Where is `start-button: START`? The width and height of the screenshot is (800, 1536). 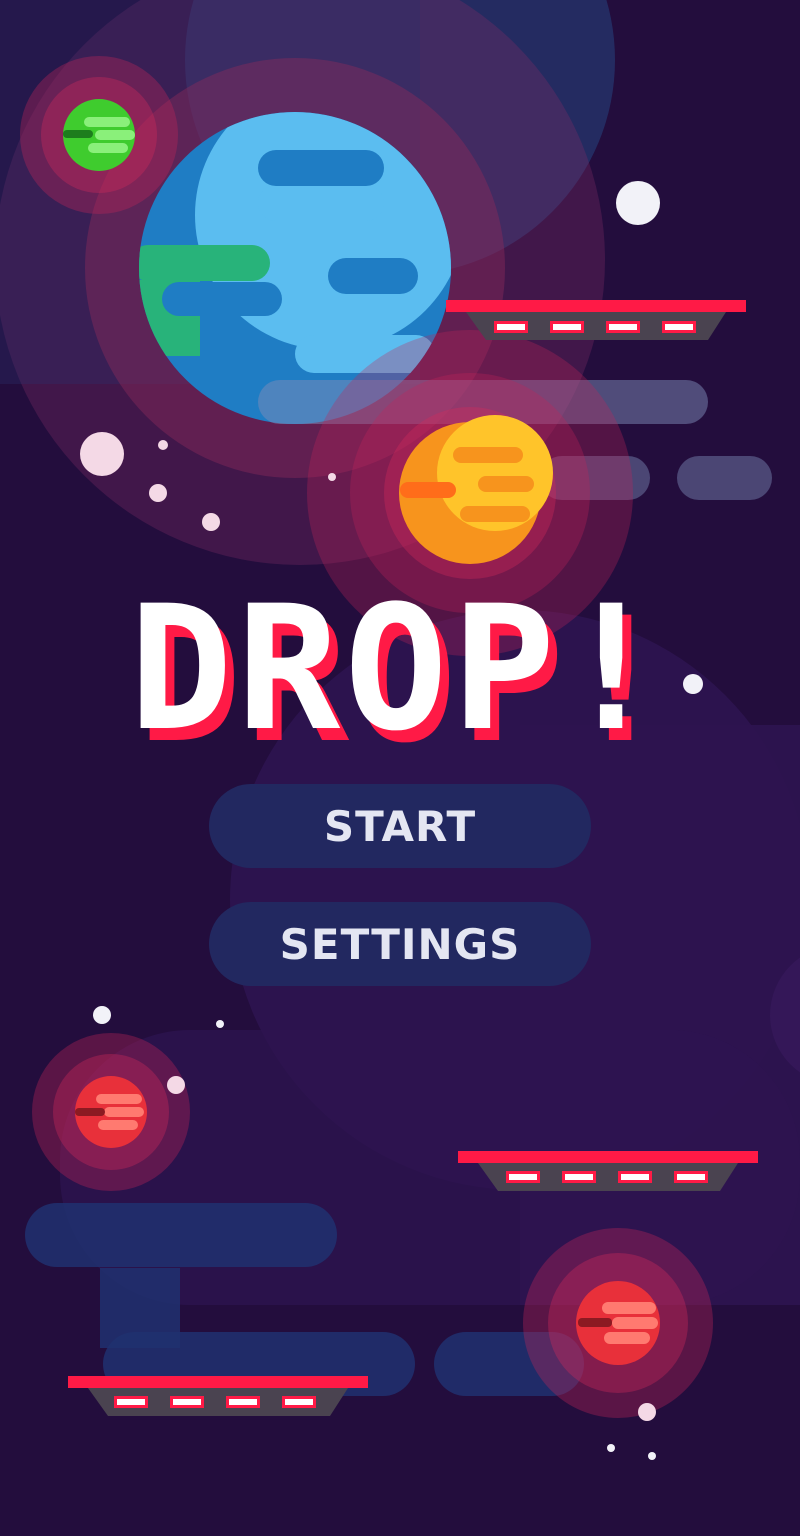
start-button: START is located at coordinates (400, 826).